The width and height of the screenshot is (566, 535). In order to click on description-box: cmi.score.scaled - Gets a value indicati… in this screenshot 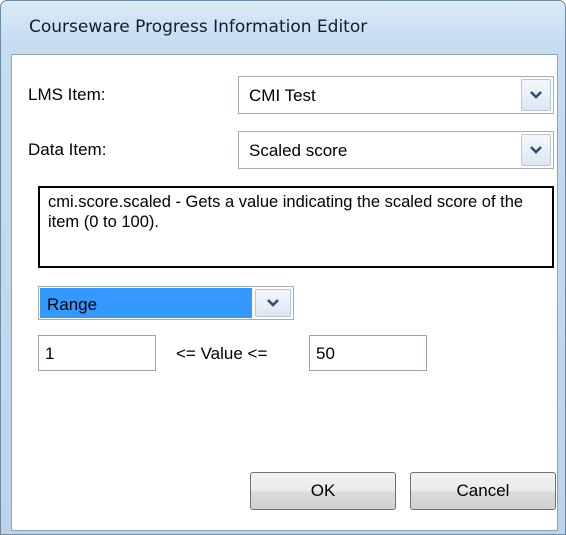, I will do `click(296, 227)`.